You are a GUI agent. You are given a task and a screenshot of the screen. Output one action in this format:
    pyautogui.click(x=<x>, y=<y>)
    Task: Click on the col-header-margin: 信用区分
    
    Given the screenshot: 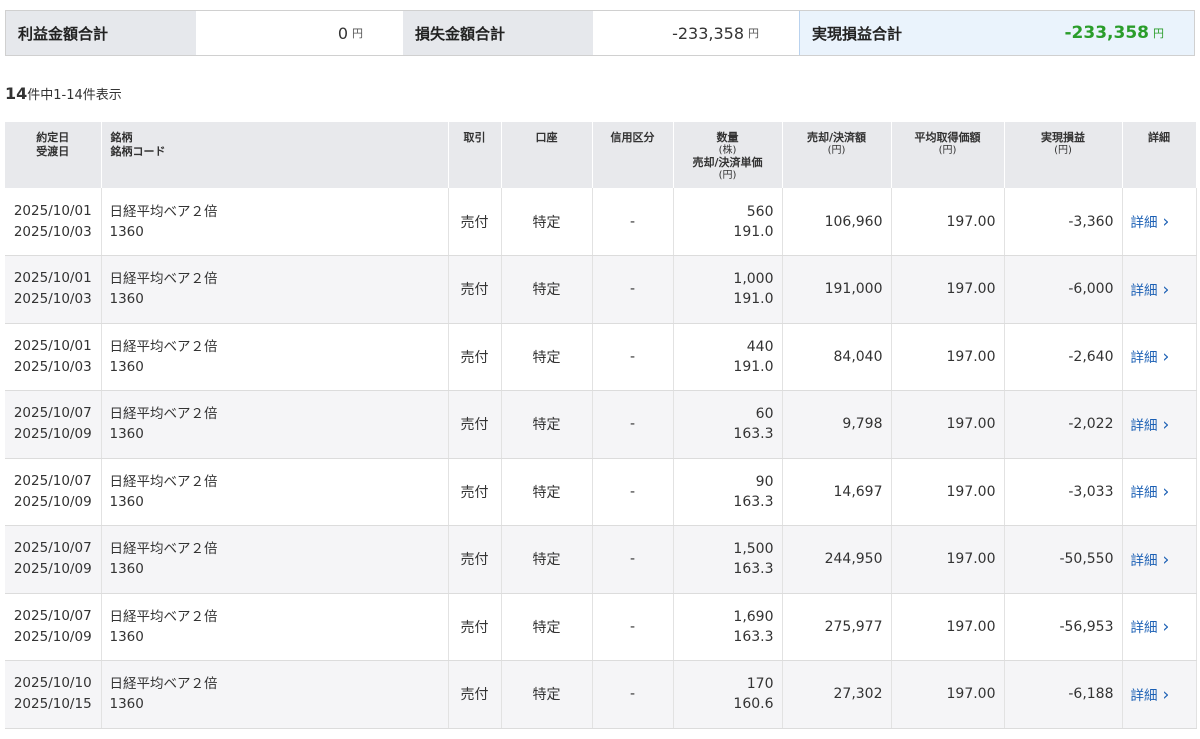 What is the action you would take?
    pyautogui.click(x=633, y=155)
    